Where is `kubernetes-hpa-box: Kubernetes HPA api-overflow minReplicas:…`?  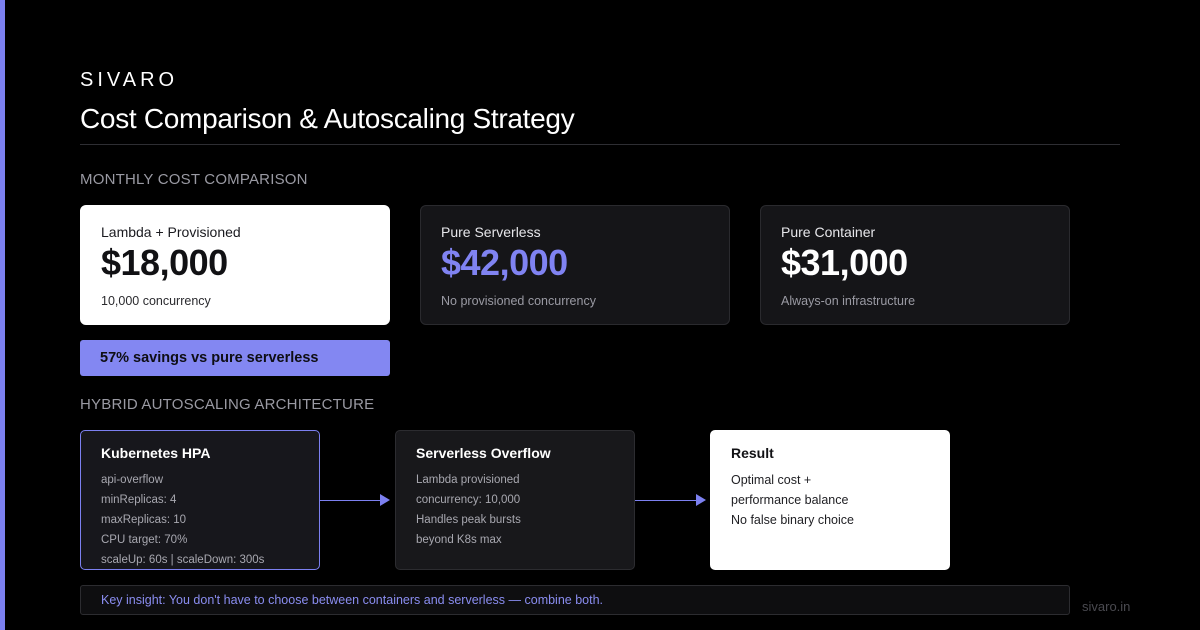 kubernetes-hpa-box: Kubernetes HPA api-overflow minReplicas:… is located at coordinates (200, 500).